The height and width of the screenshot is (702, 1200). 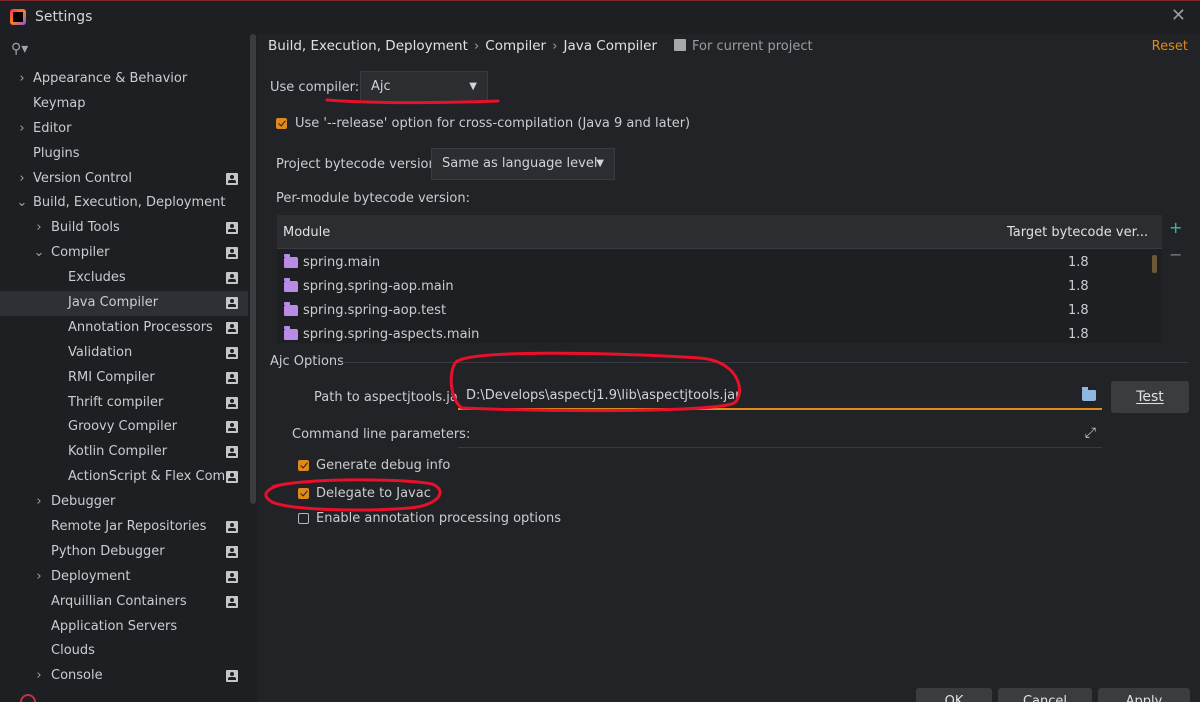 I want to click on sidebar-item-label: Arquillian Containers, so click(x=119, y=601).